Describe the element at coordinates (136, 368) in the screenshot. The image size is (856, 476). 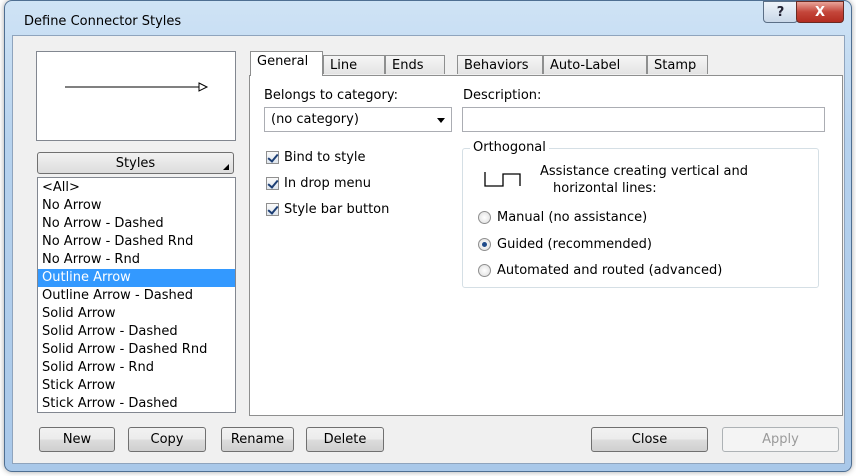
I see `style-list-item: Solid Arrow - Rnd` at that location.